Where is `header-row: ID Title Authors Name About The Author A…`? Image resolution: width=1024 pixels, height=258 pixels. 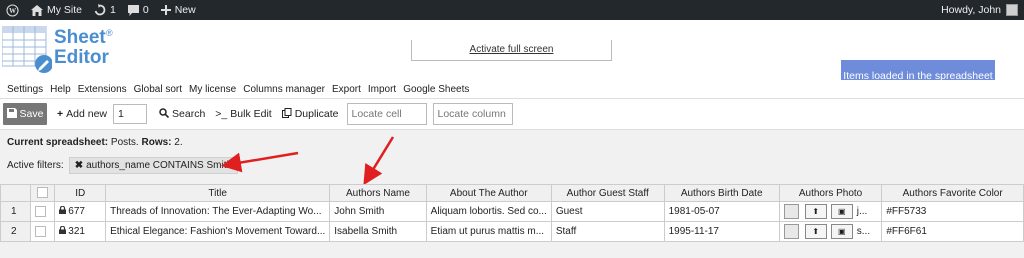
header-row: ID Title Authors Name About The Author A… is located at coordinates (512, 193).